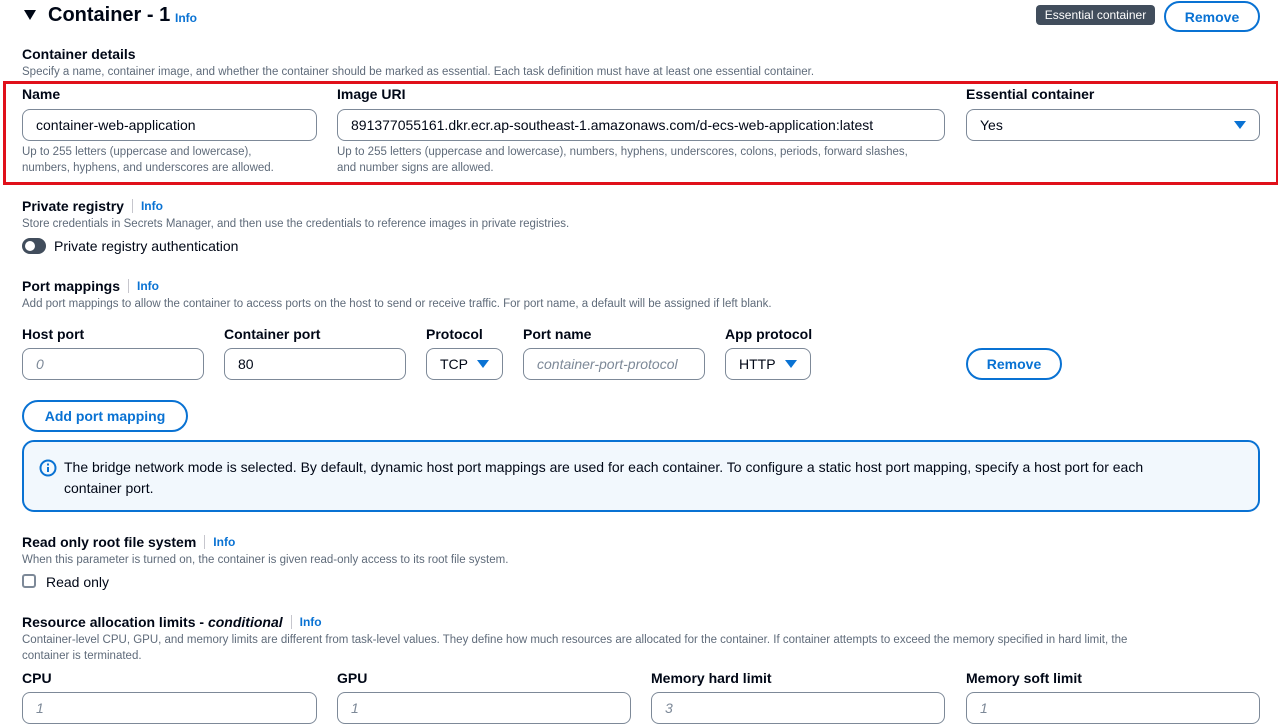 Image resolution: width=1278 pixels, height=724 pixels. Describe the element at coordinates (109, 488) in the screenshot. I see `alert-line-2: container port.` at that location.